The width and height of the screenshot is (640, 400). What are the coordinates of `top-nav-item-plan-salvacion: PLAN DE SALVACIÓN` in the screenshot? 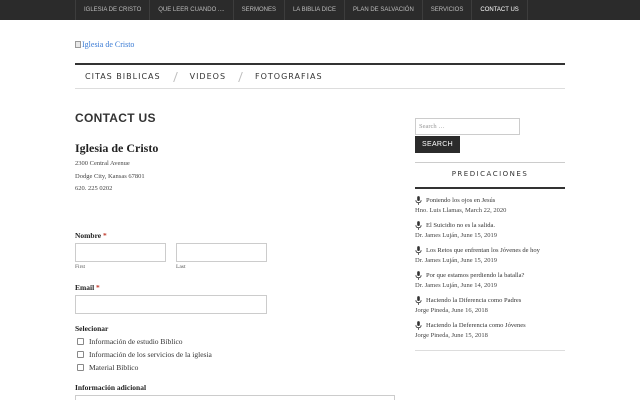 It's located at (384, 10).